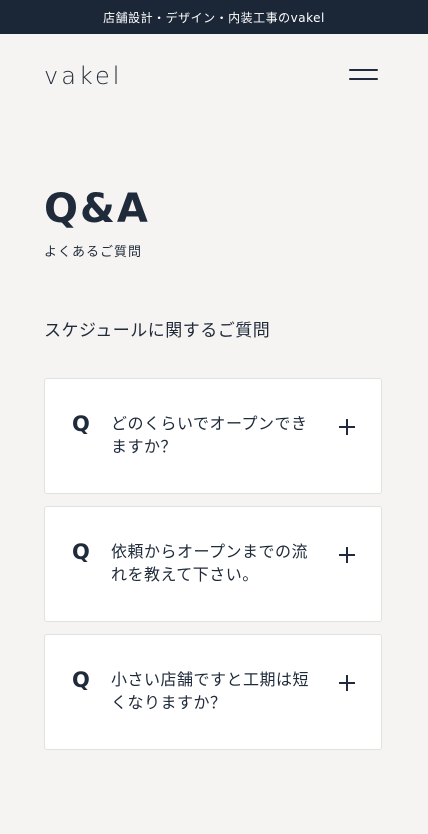  What do you see at coordinates (363, 79) in the screenshot?
I see `menu-line-bottom` at bounding box center [363, 79].